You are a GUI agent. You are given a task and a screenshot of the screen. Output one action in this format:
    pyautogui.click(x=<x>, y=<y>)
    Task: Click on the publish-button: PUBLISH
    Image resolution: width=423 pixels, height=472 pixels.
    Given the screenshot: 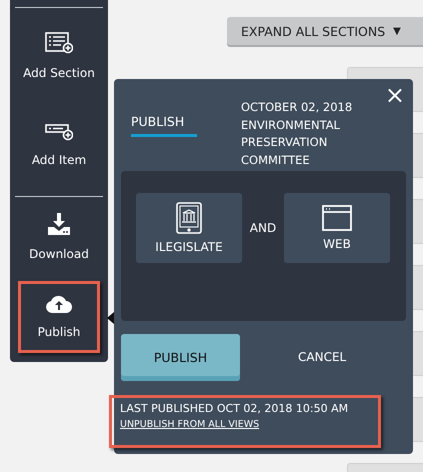 What is the action you would take?
    pyautogui.click(x=180, y=357)
    